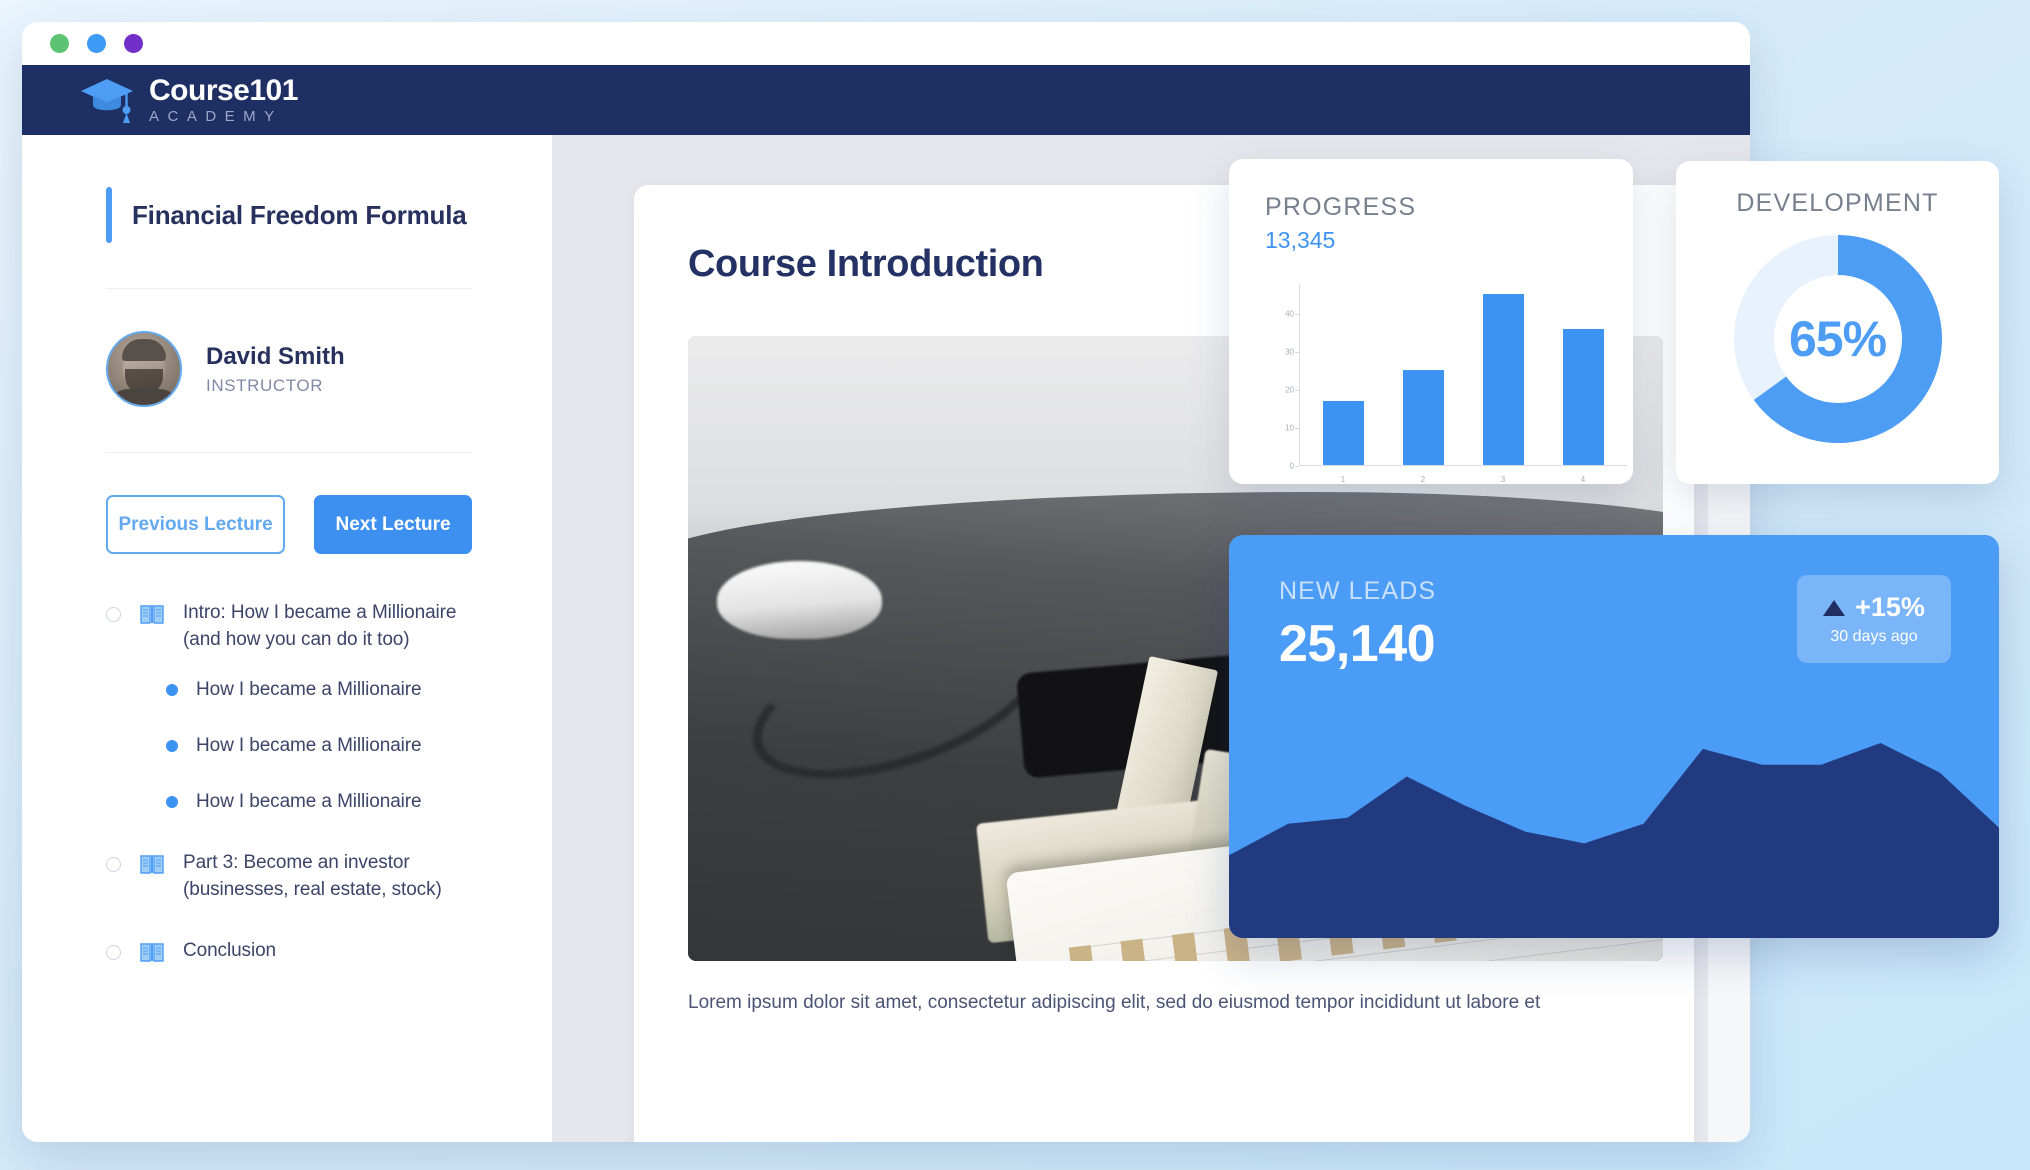 The width and height of the screenshot is (2030, 1170). What do you see at coordinates (886, 43) in the screenshot?
I see `window-titlebar` at bounding box center [886, 43].